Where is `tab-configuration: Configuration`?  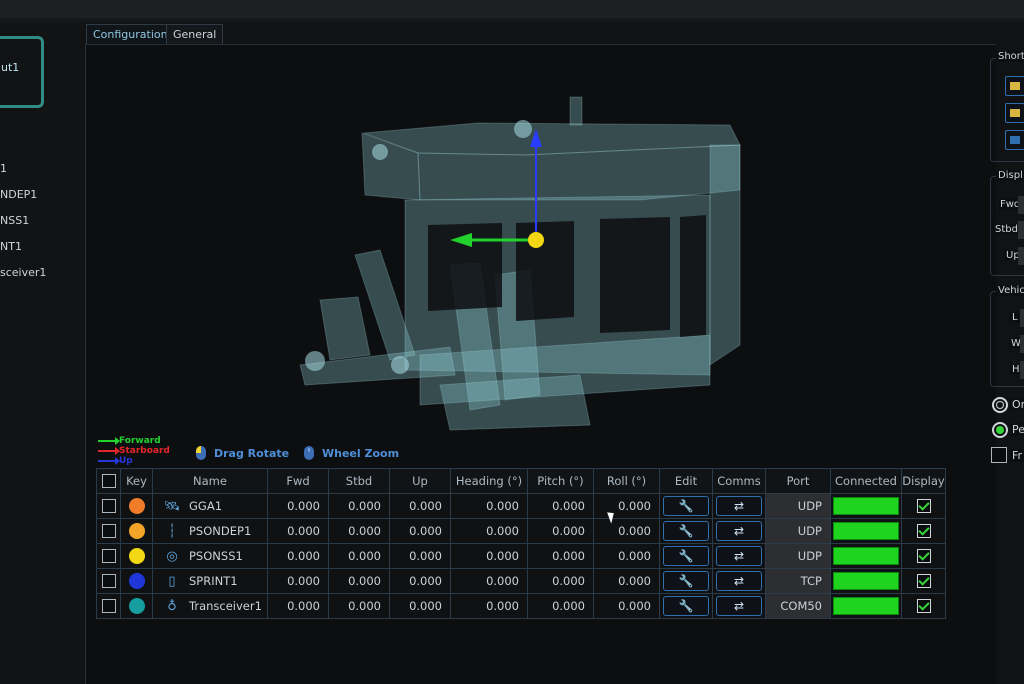
tab-configuration: Configuration is located at coordinates (130, 35).